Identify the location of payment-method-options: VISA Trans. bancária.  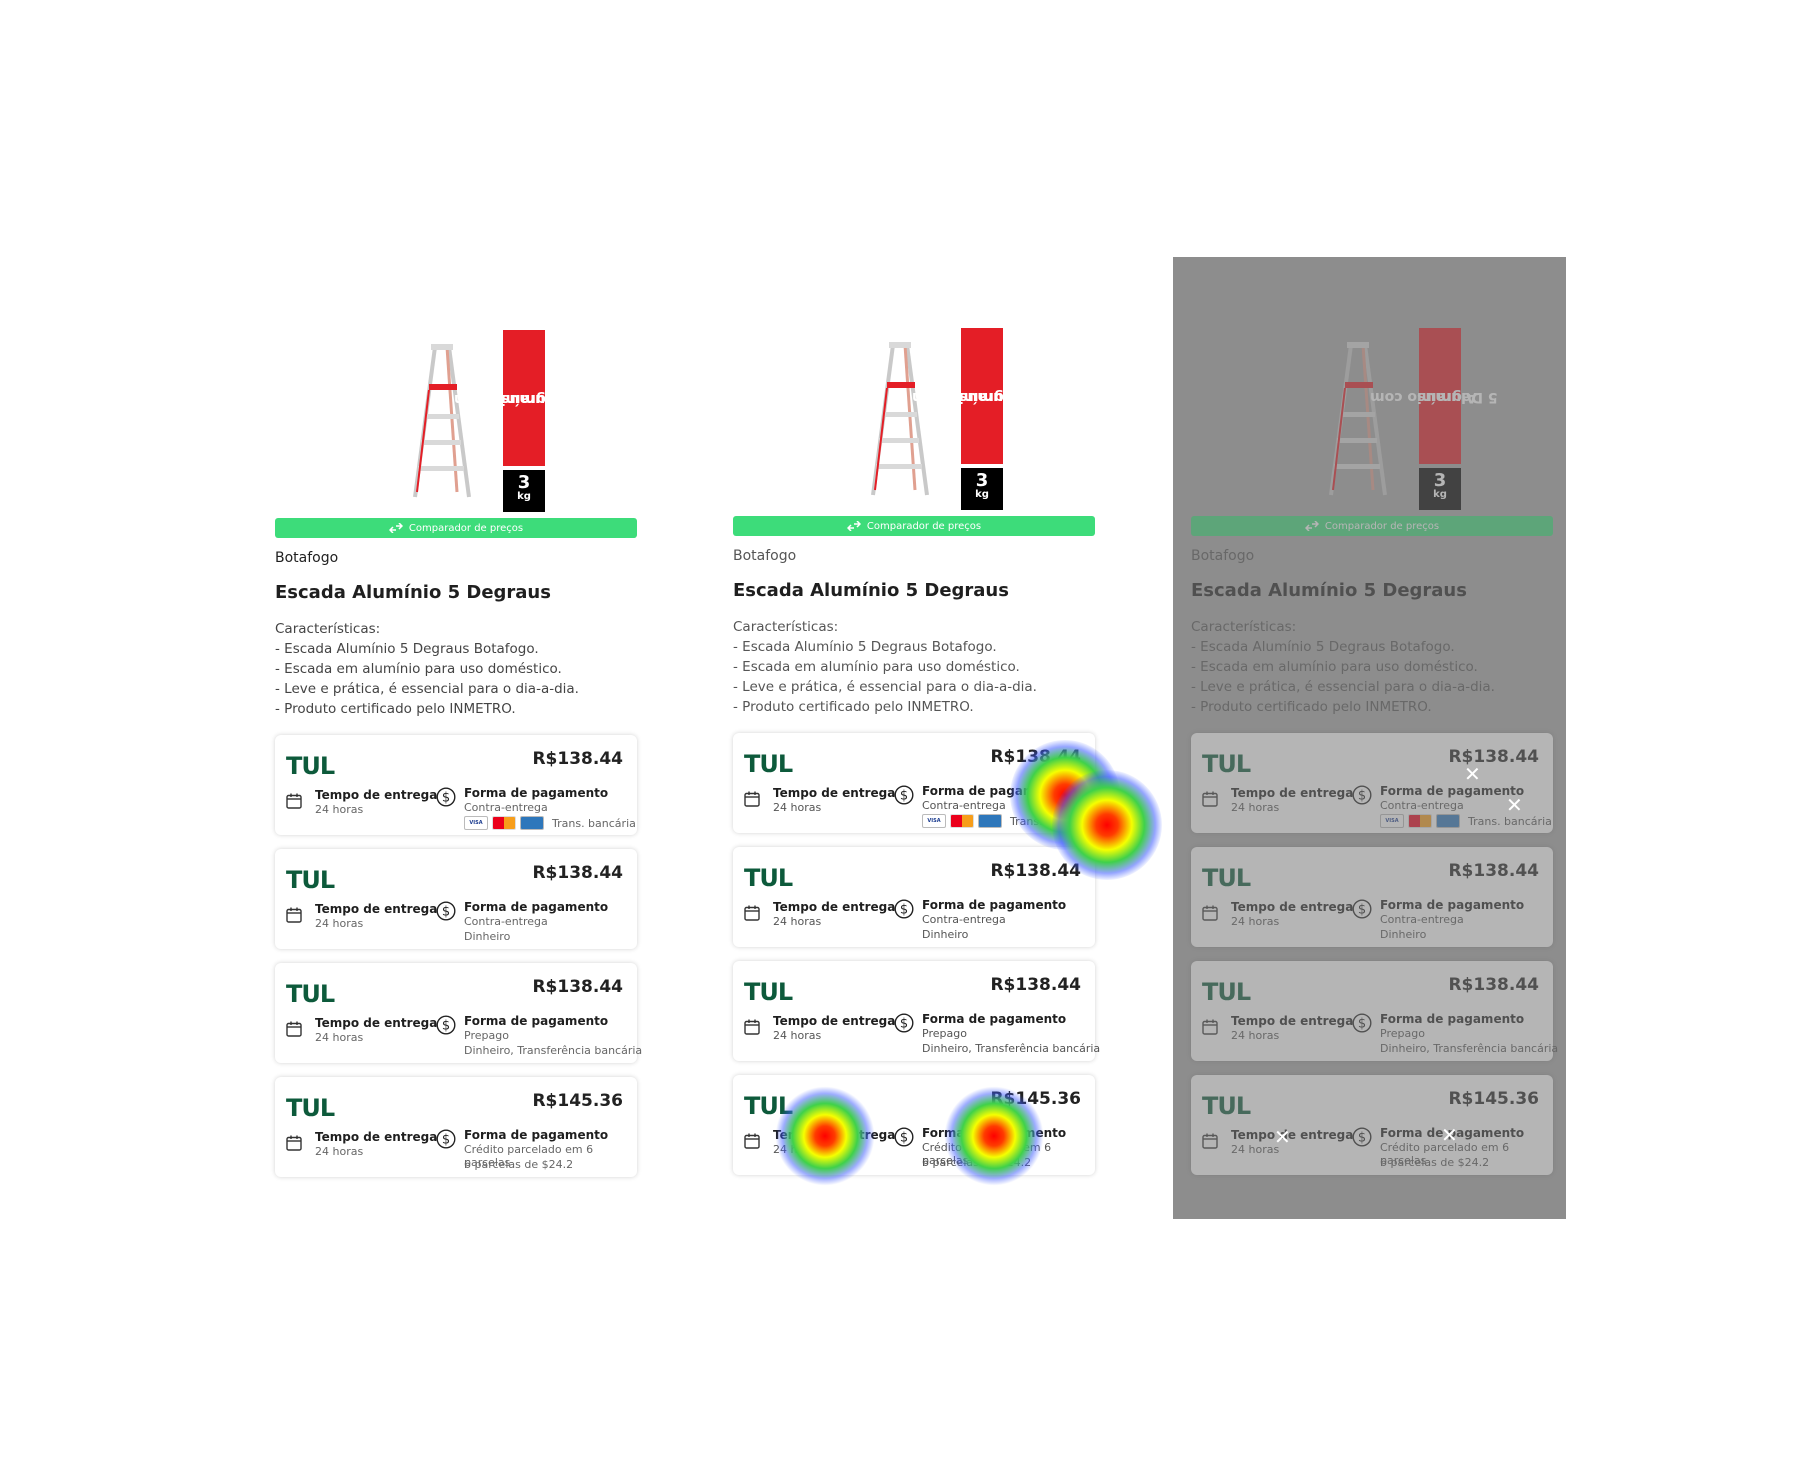
(1008, 821).